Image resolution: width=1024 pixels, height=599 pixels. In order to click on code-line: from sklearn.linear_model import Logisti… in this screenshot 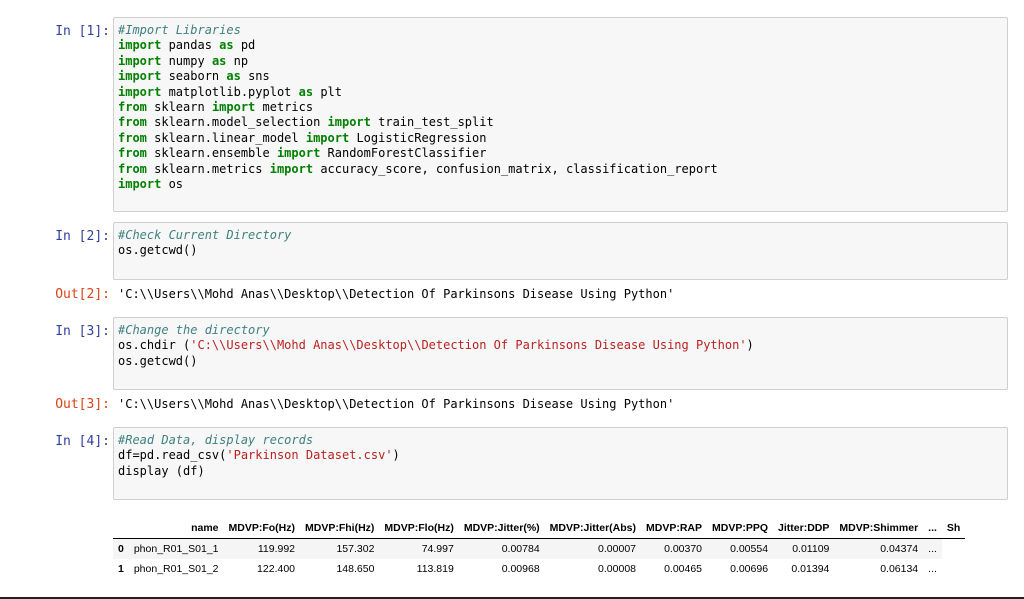, I will do `click(560, 138)`.